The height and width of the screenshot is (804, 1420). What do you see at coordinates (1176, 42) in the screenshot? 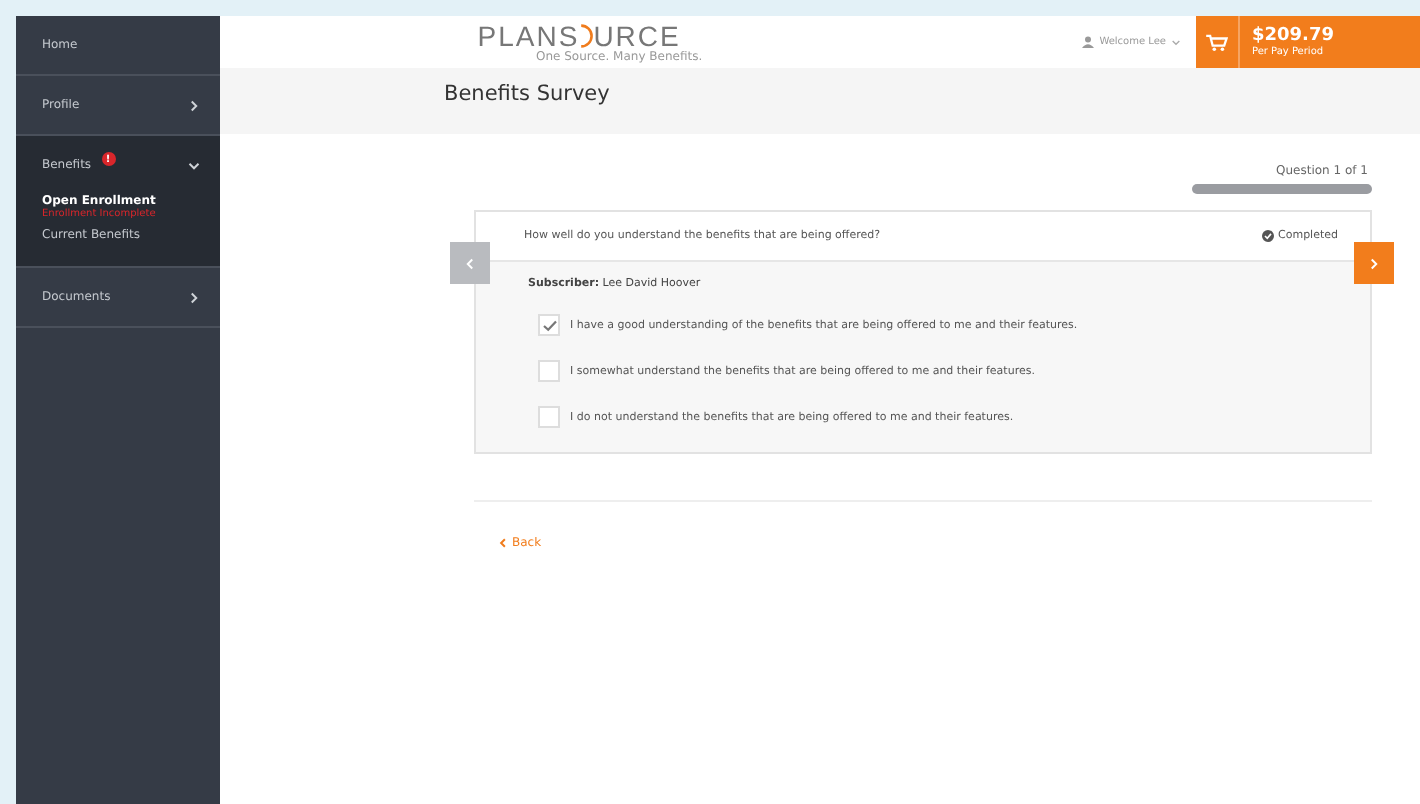
I see `caret-icon` at bounding box center [1176, 42].